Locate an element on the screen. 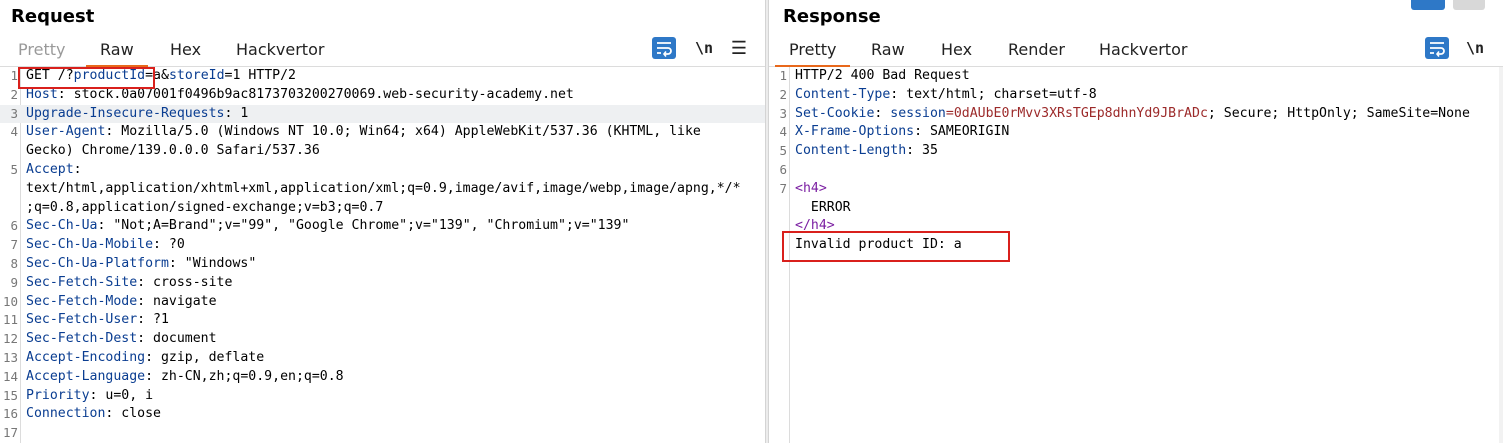  code-text: Accept-Encoding: gzip, deflate is located at coordinates (145, 358).